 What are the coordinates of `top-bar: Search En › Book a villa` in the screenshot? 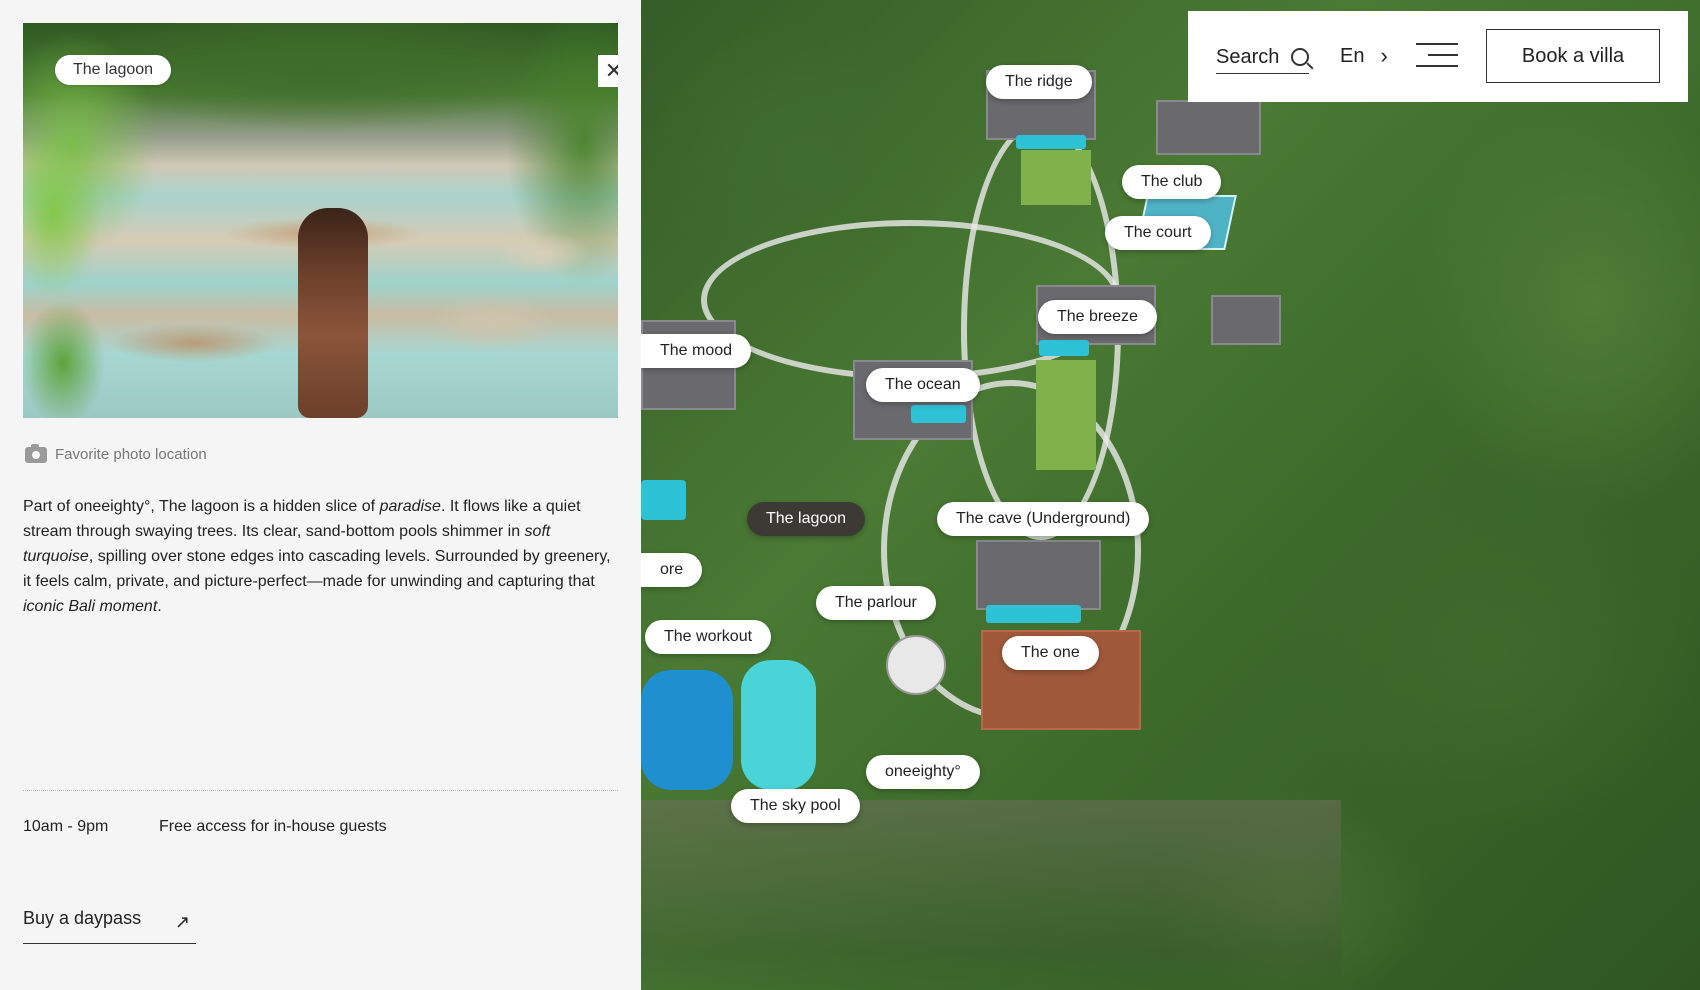 It's located at (1438, 56).